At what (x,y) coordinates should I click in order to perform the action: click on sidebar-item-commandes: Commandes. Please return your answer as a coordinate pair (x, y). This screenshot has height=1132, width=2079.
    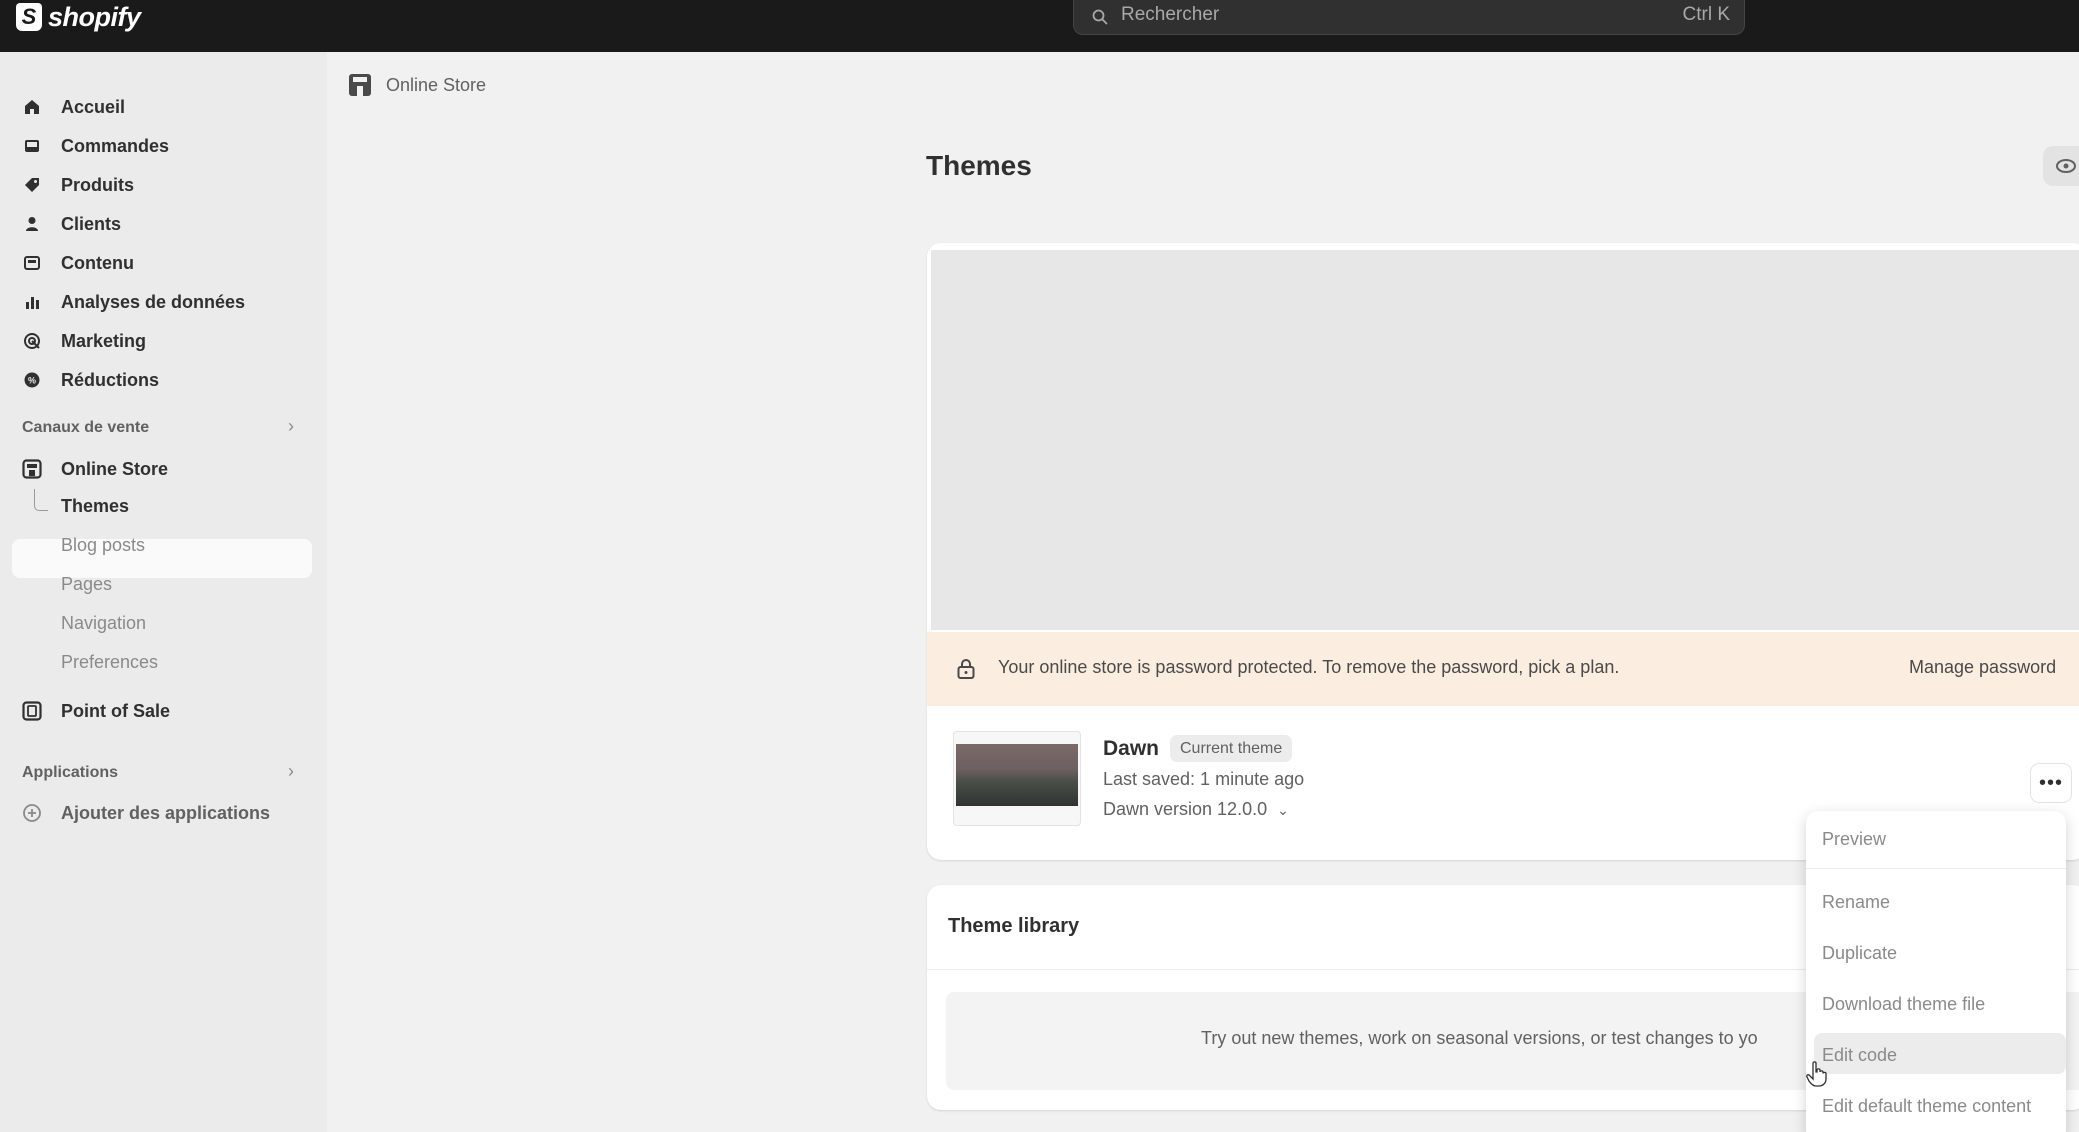
    Looking at the image, I should click on (95, 146).